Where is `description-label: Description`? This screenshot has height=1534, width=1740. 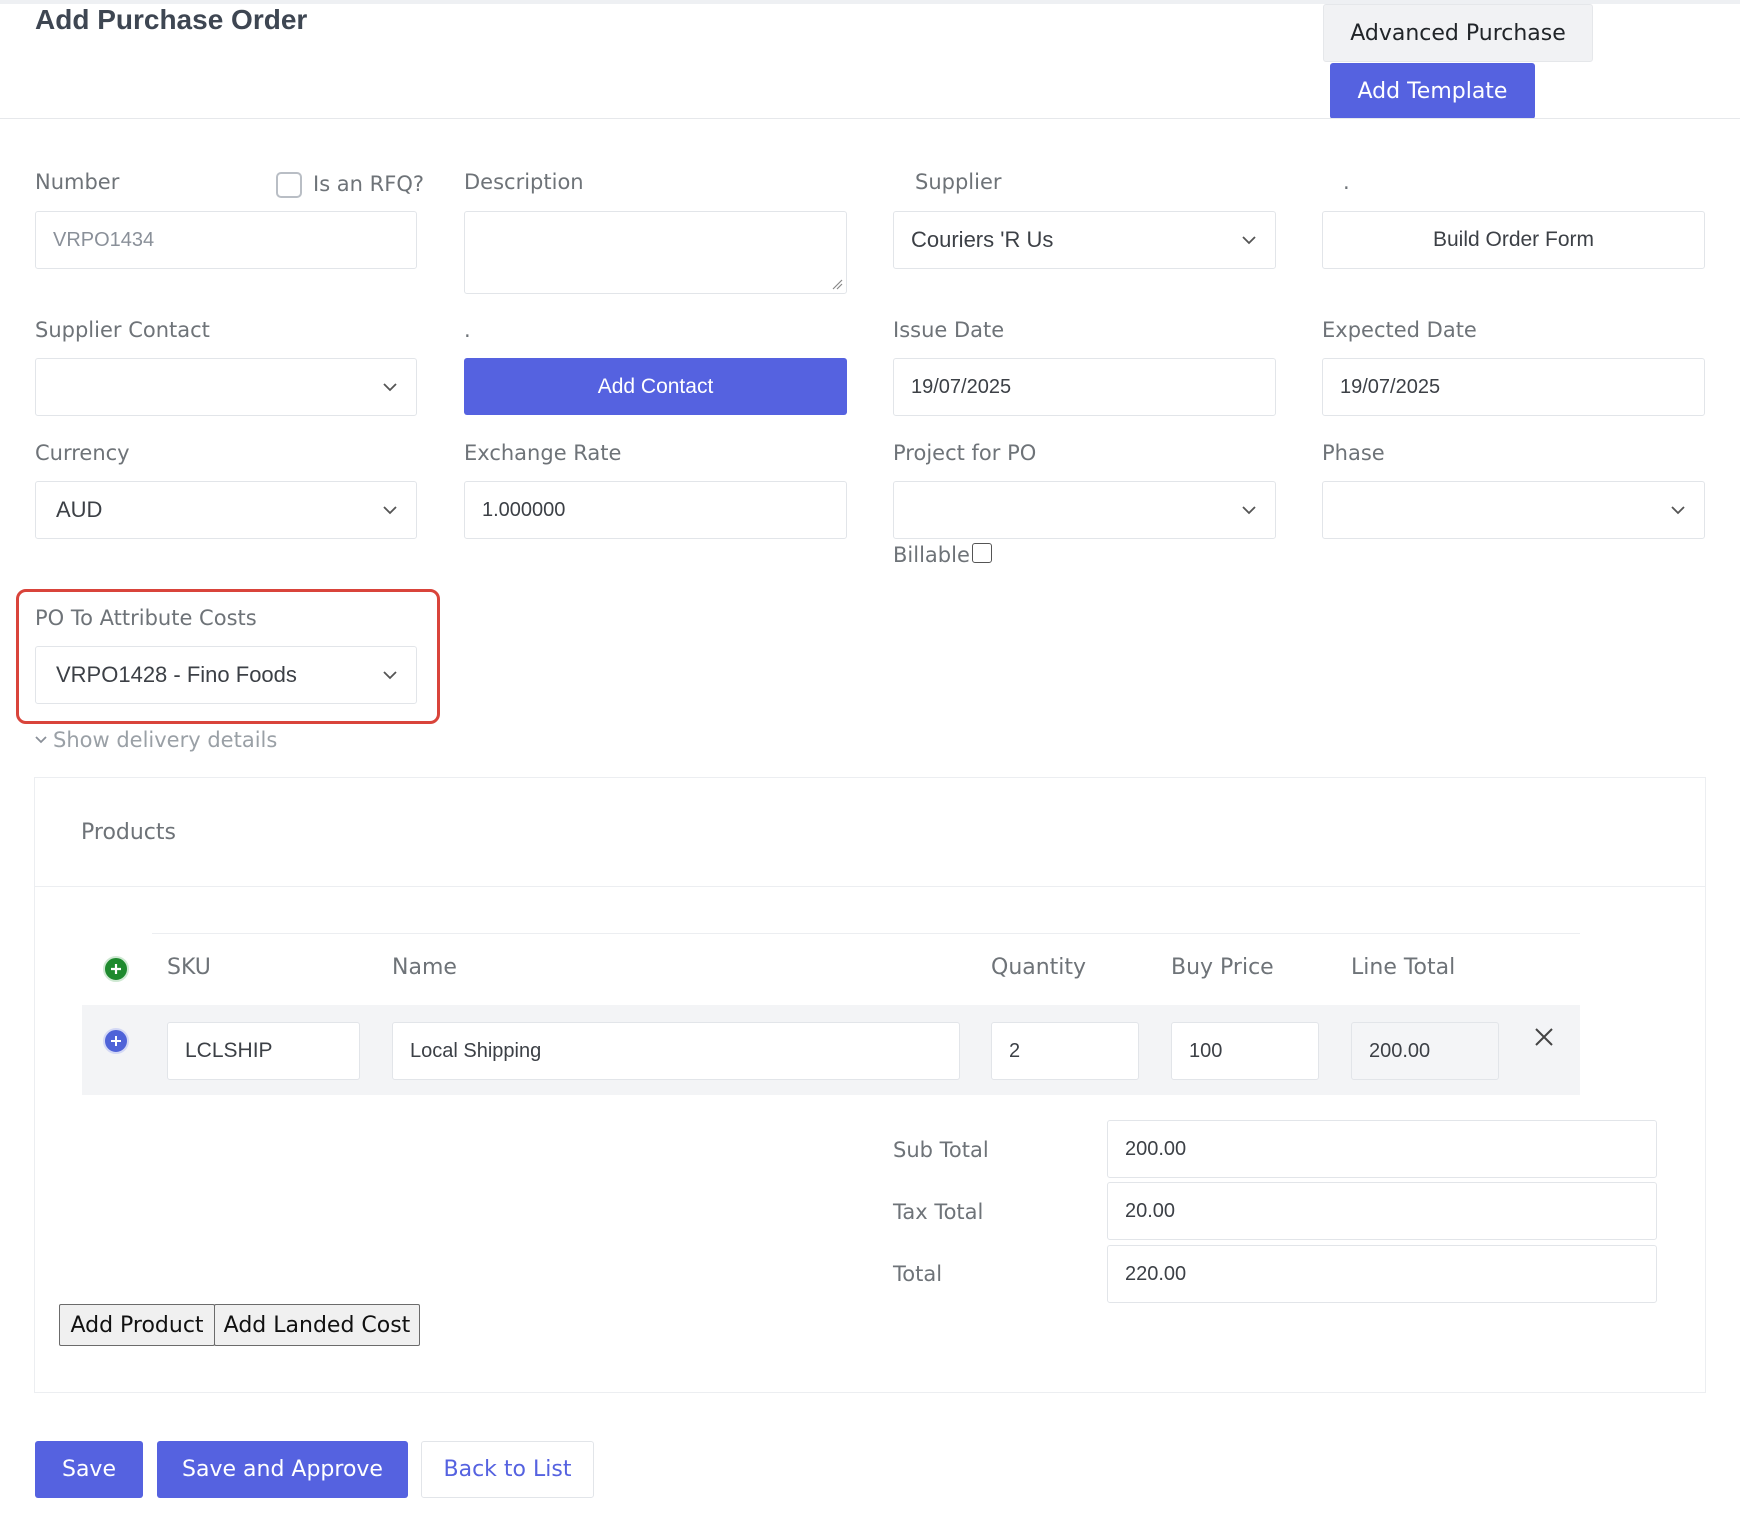
description-label: Description is located at coordinates (524, 182).